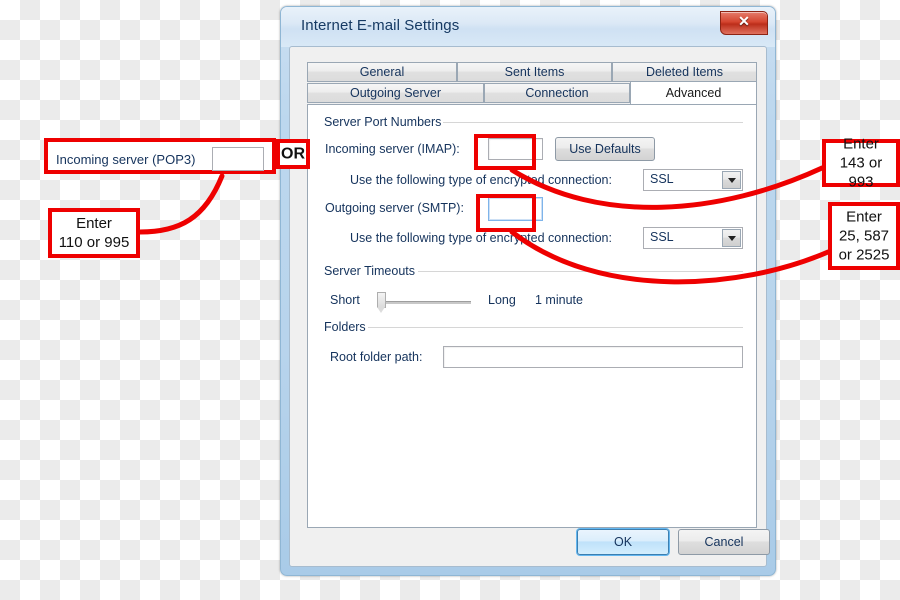  I want to click on annotation-enter-143-993: Enter 143 or 993, so click(861, 163).